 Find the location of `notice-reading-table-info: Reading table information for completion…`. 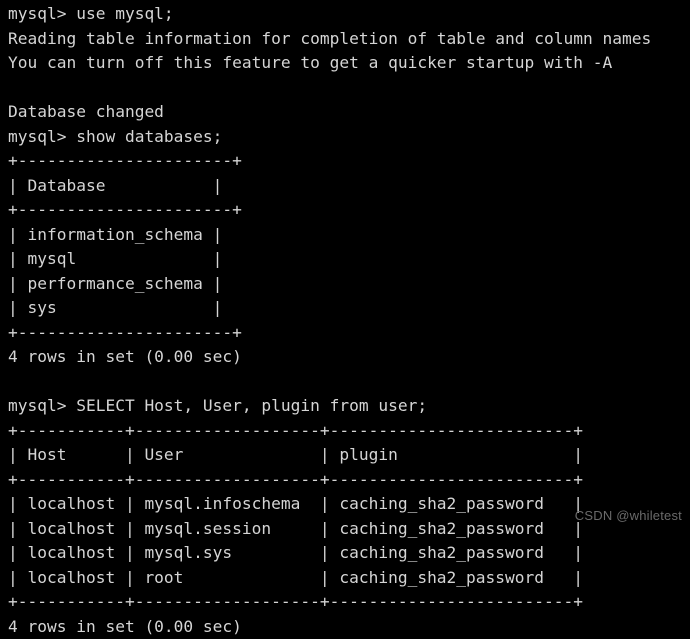

notice-reading-table-info: Reading table information for completion… is located at coordinates (349, 39).